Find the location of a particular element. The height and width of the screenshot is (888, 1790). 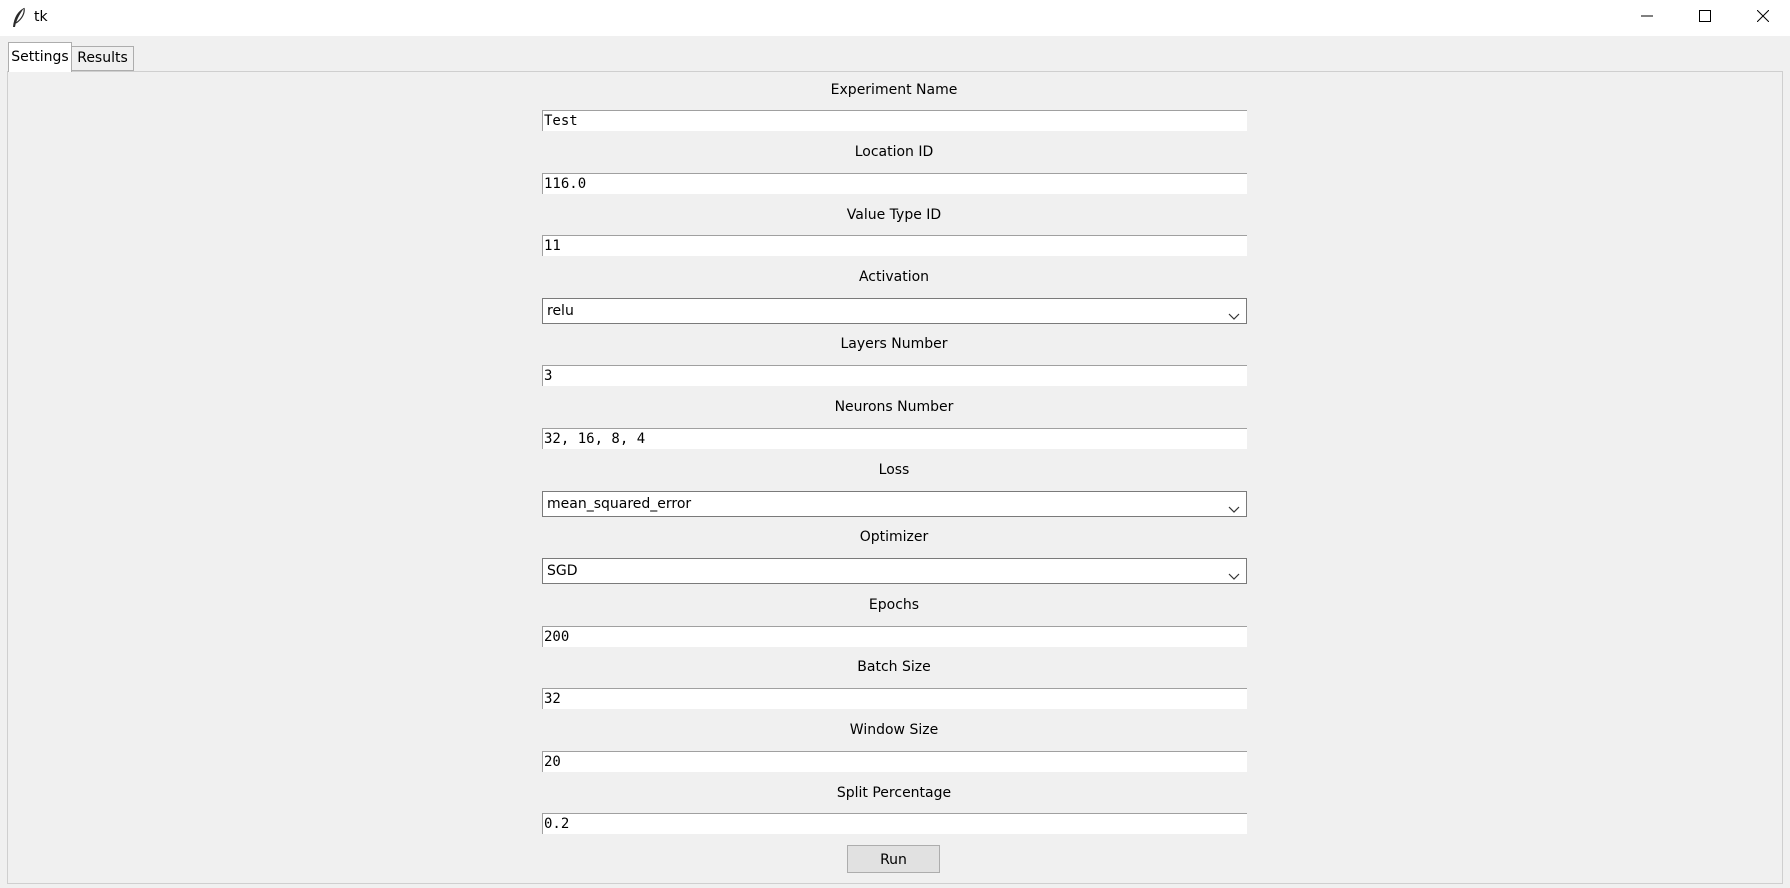

experiment-name-input is located at coordinates (894, 120).